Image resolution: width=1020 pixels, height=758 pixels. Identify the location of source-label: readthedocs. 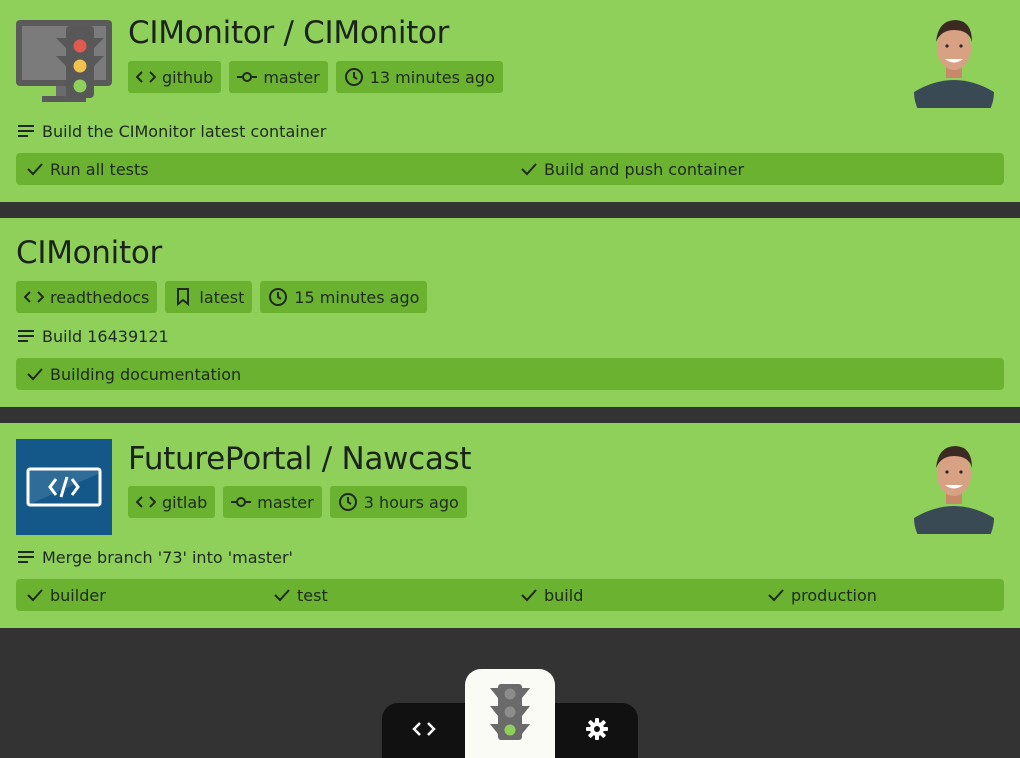
(100, 297).